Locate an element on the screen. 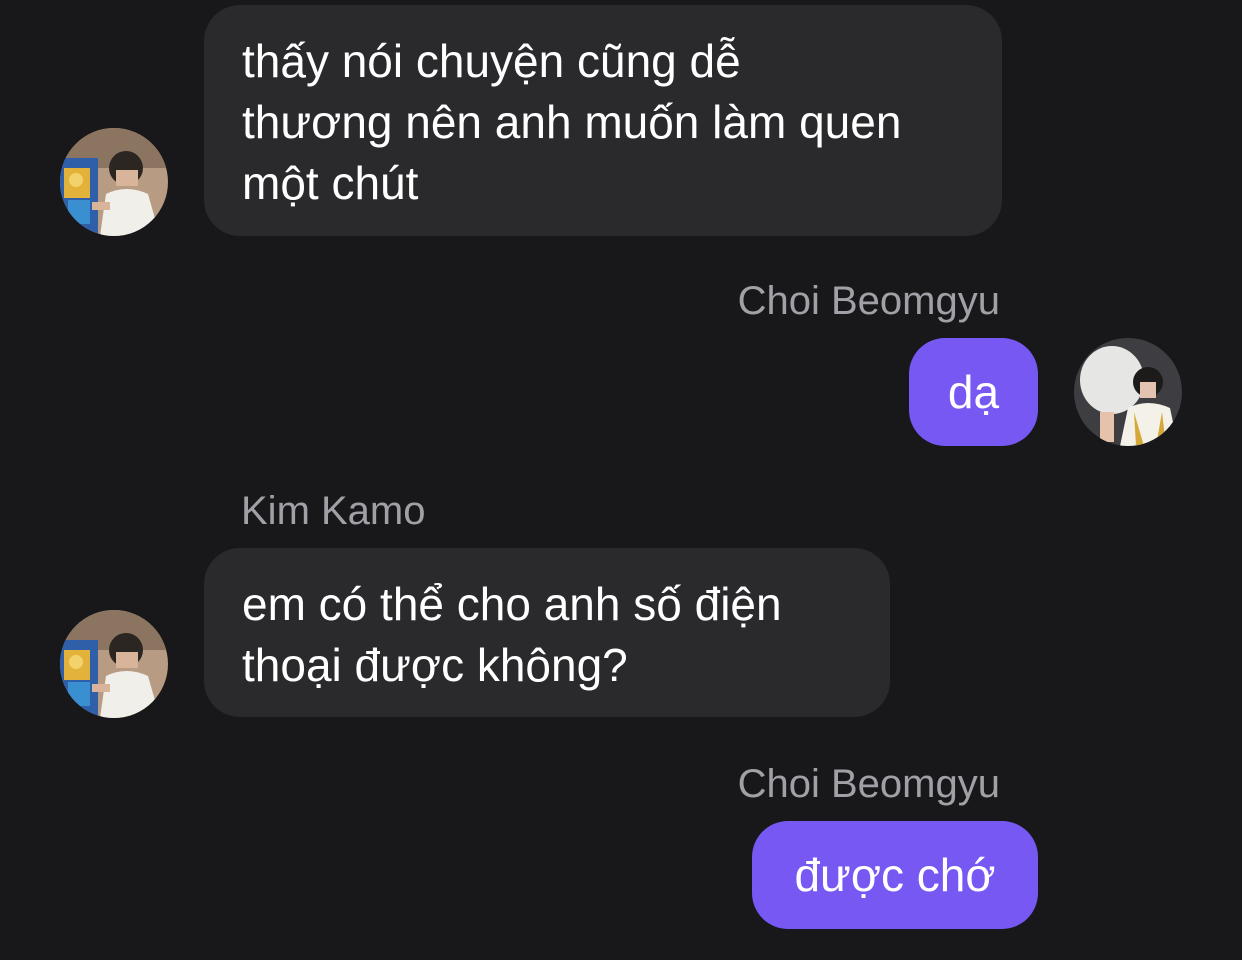 This screenshot has width=1242, height=960. avatar-kim-kamo-image is located at coordinates (114, 182).